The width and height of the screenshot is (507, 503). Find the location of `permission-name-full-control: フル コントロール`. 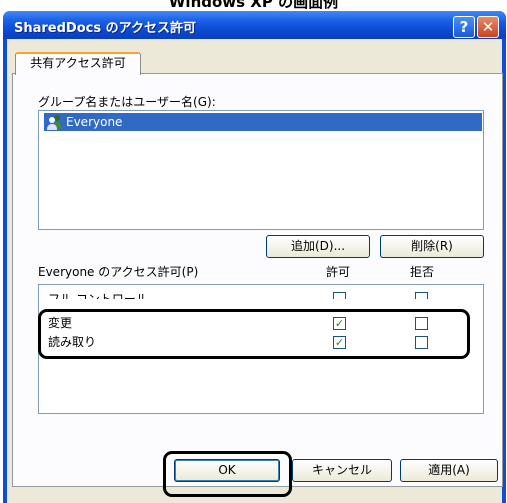

permission-name-full-control: フル コントロール is located at coordinates (98, 295).